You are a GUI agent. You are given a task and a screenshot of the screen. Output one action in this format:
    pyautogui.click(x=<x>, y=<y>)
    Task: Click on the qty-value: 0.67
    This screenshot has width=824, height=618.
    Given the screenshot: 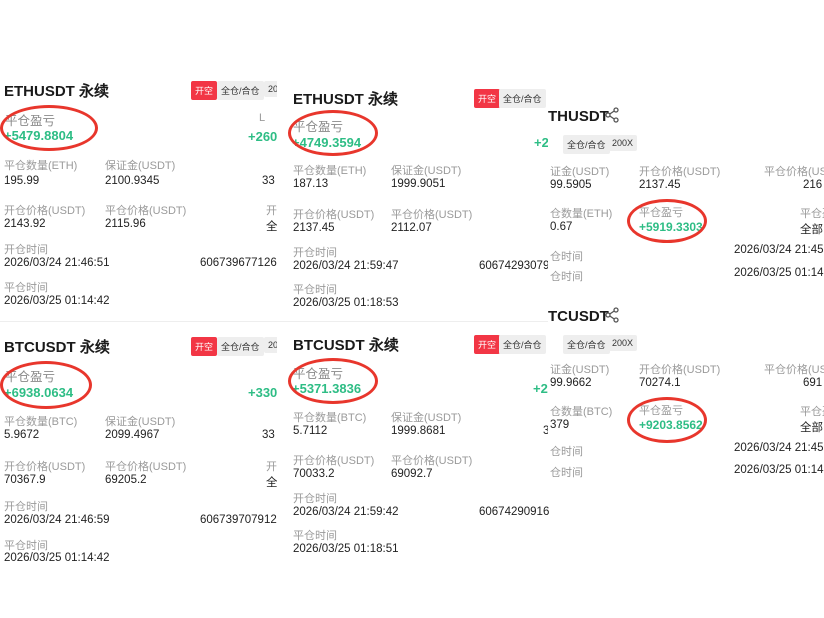 What is the action you would take?
    pyautogui.click(x=561, y=227)
    